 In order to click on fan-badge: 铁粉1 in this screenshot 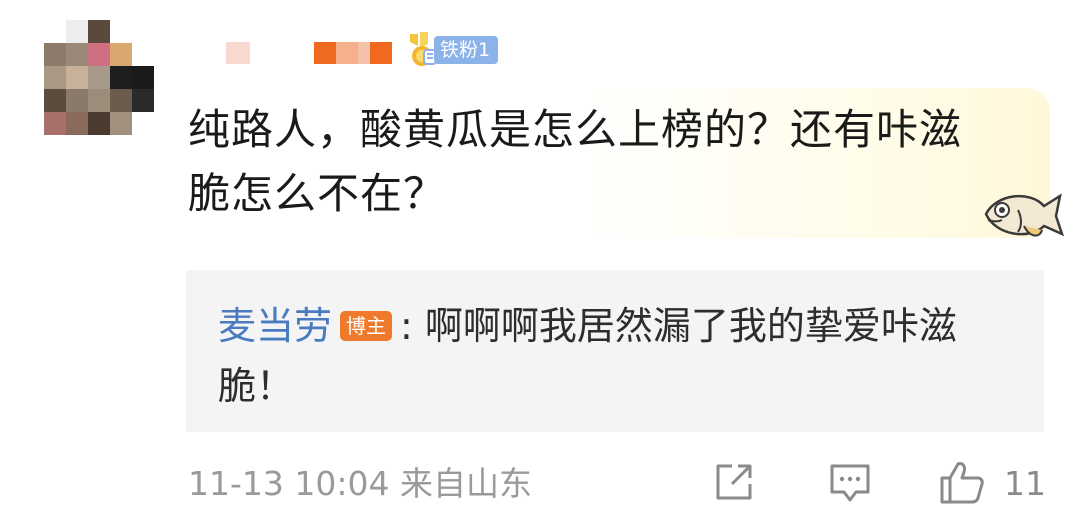, I will do `click(454, 49)`.